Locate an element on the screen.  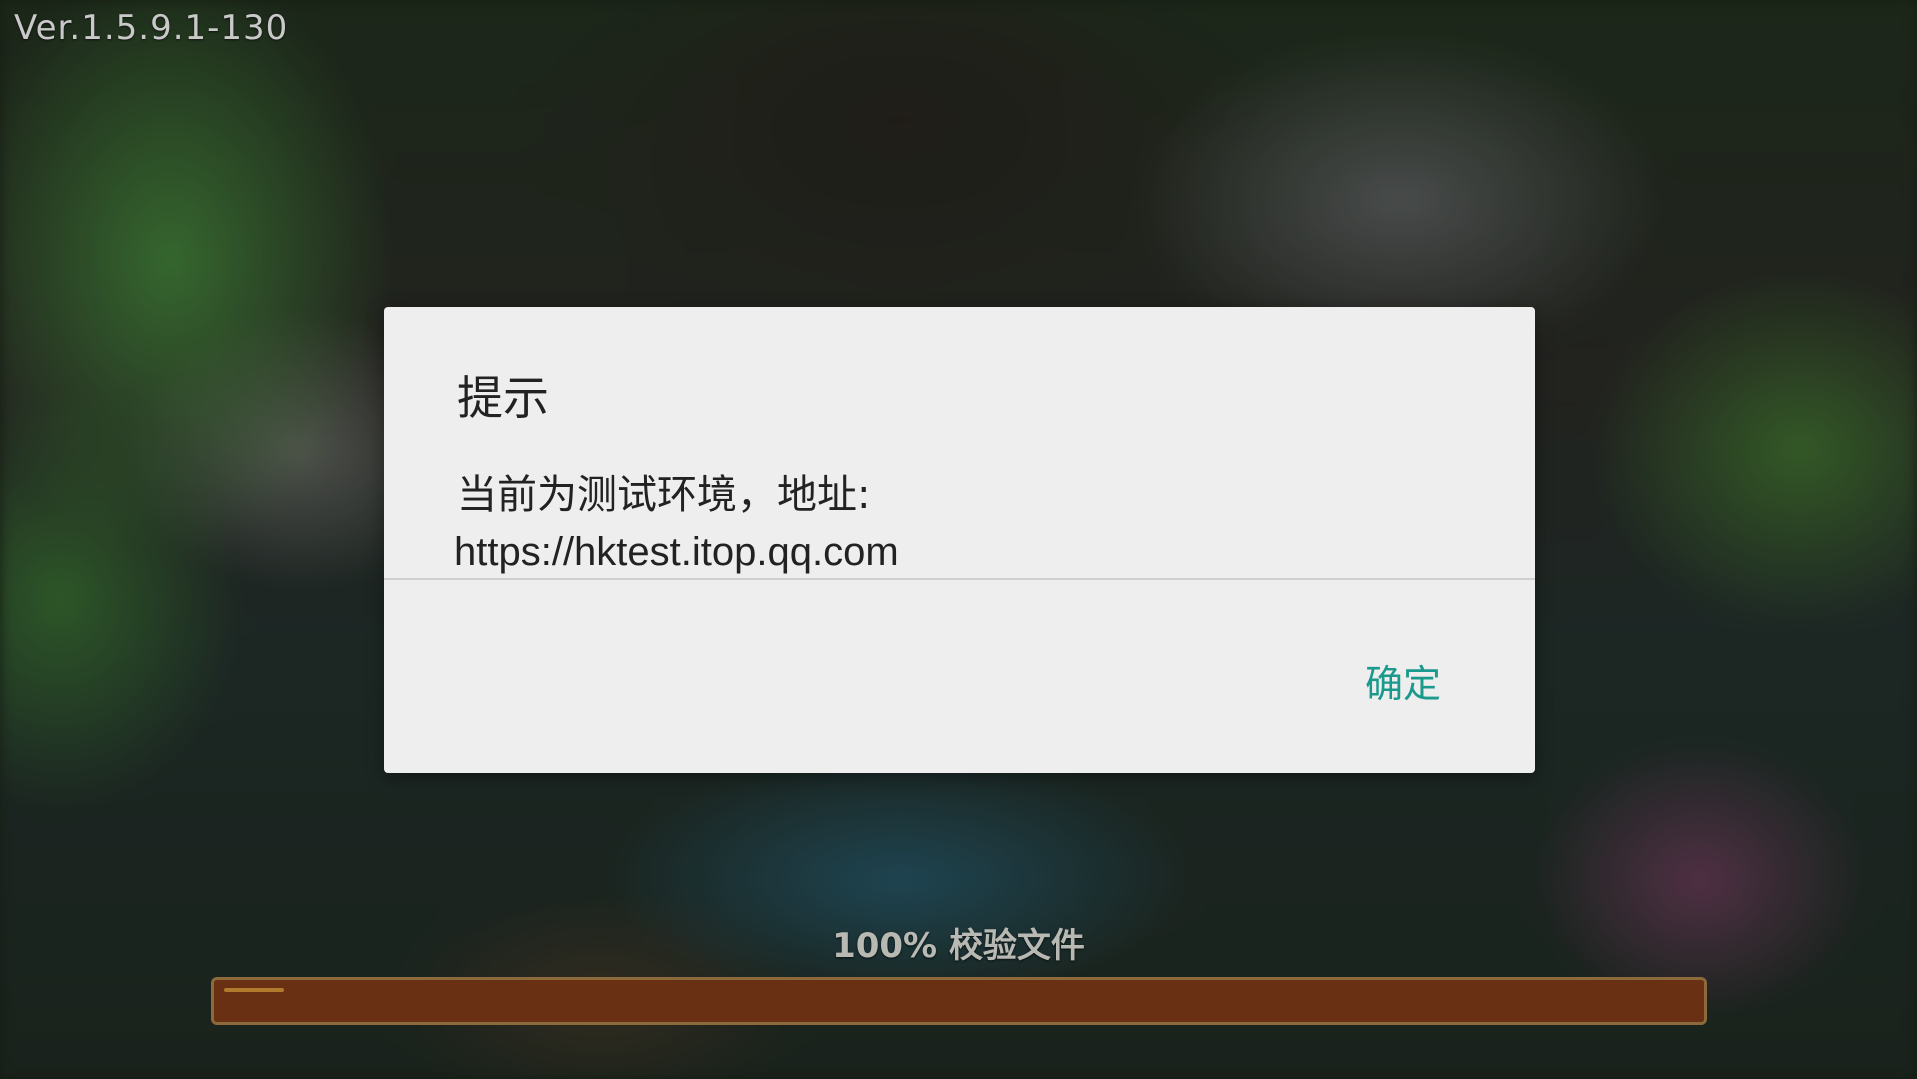
dialog-message: 当前为测试环境，地址: https://hktest.itop.qq.com is located at coordinates (959, 524).